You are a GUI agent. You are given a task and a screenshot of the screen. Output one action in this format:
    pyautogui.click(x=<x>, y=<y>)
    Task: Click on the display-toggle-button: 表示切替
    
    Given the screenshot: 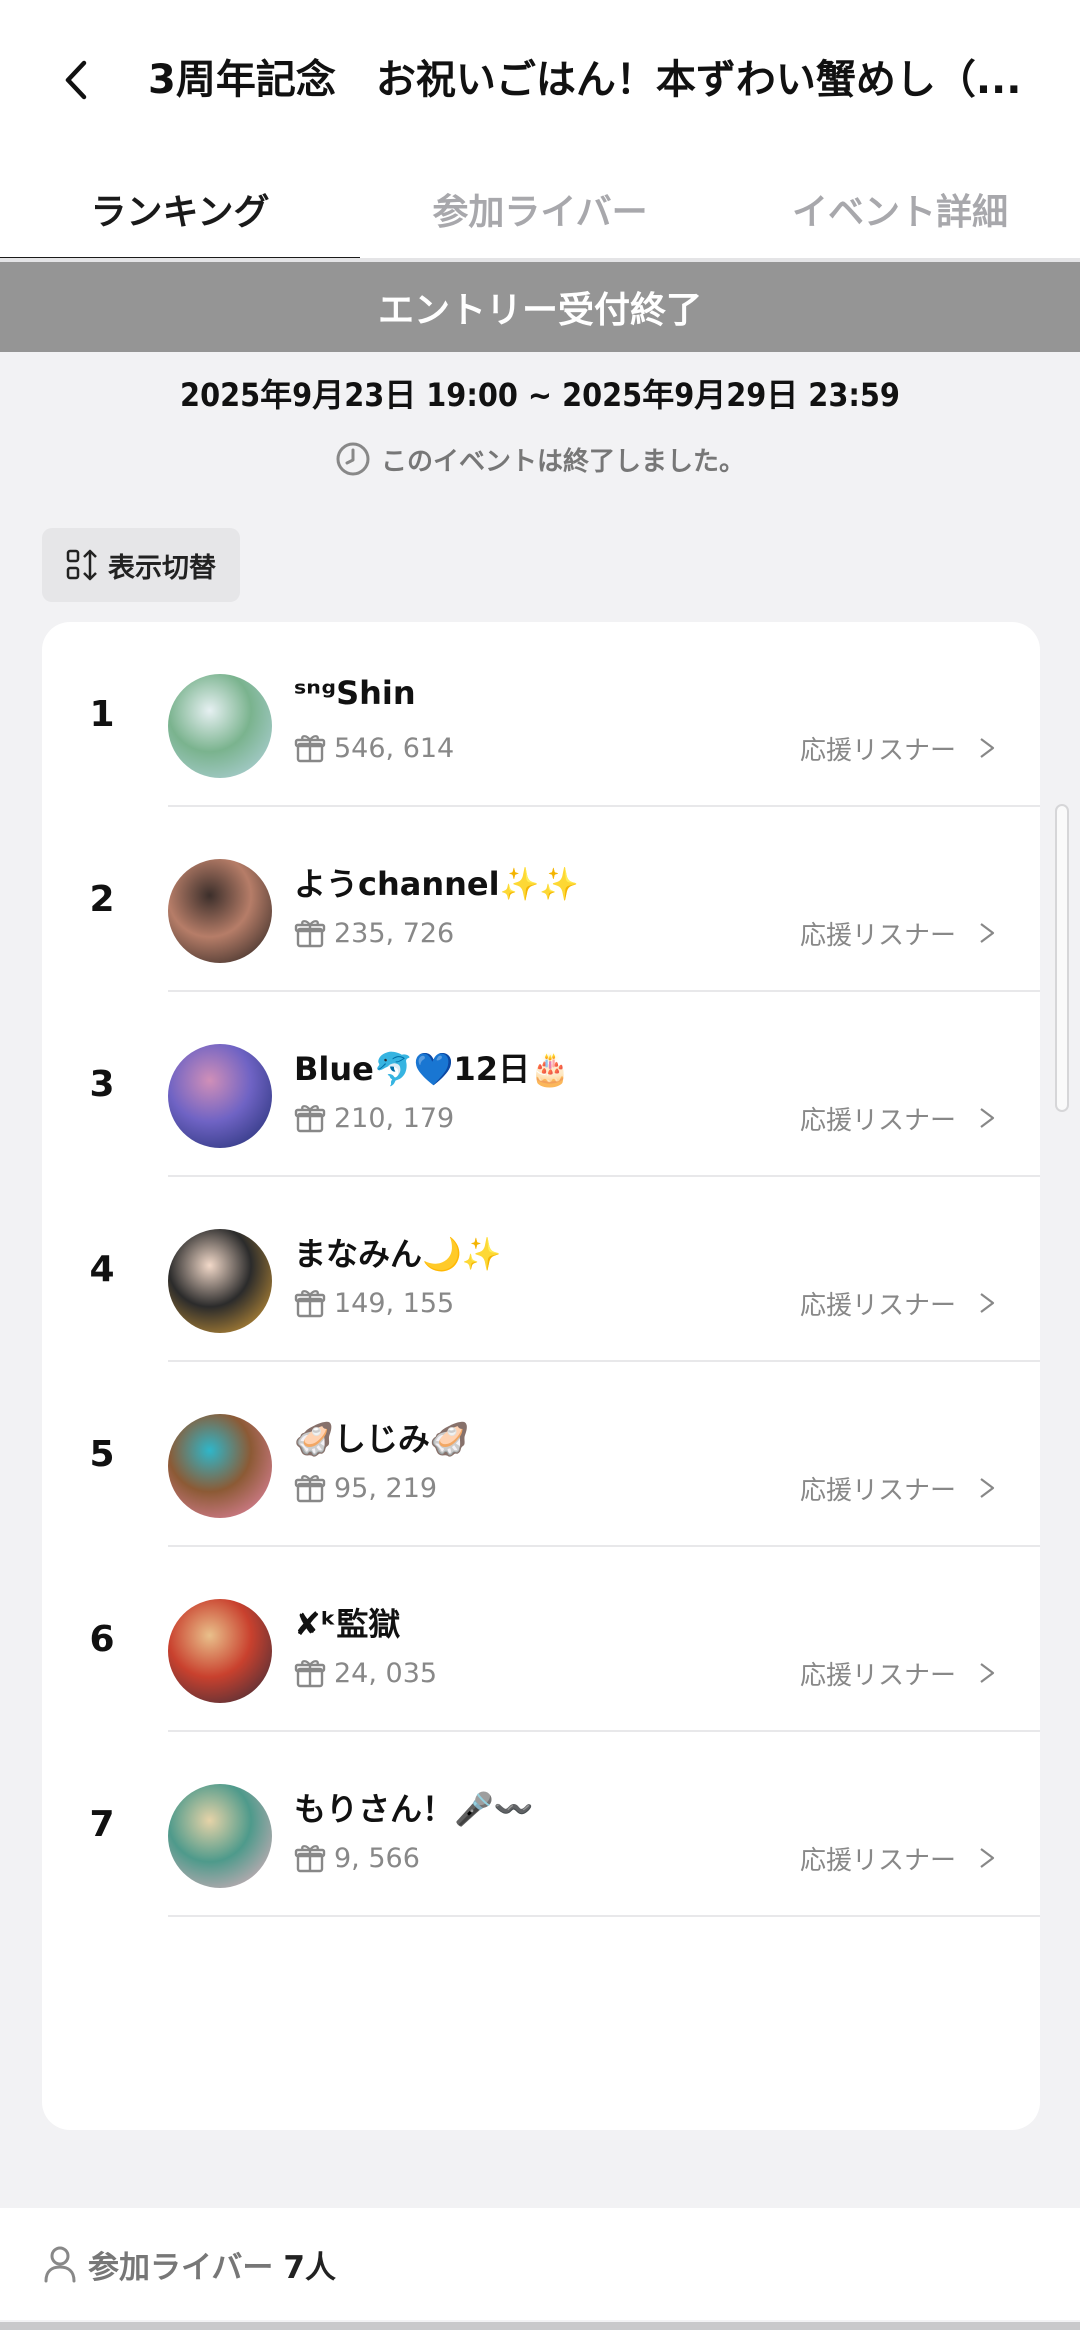 What is the action you would take?
    pyautogui.click(x=141, y=565)
    